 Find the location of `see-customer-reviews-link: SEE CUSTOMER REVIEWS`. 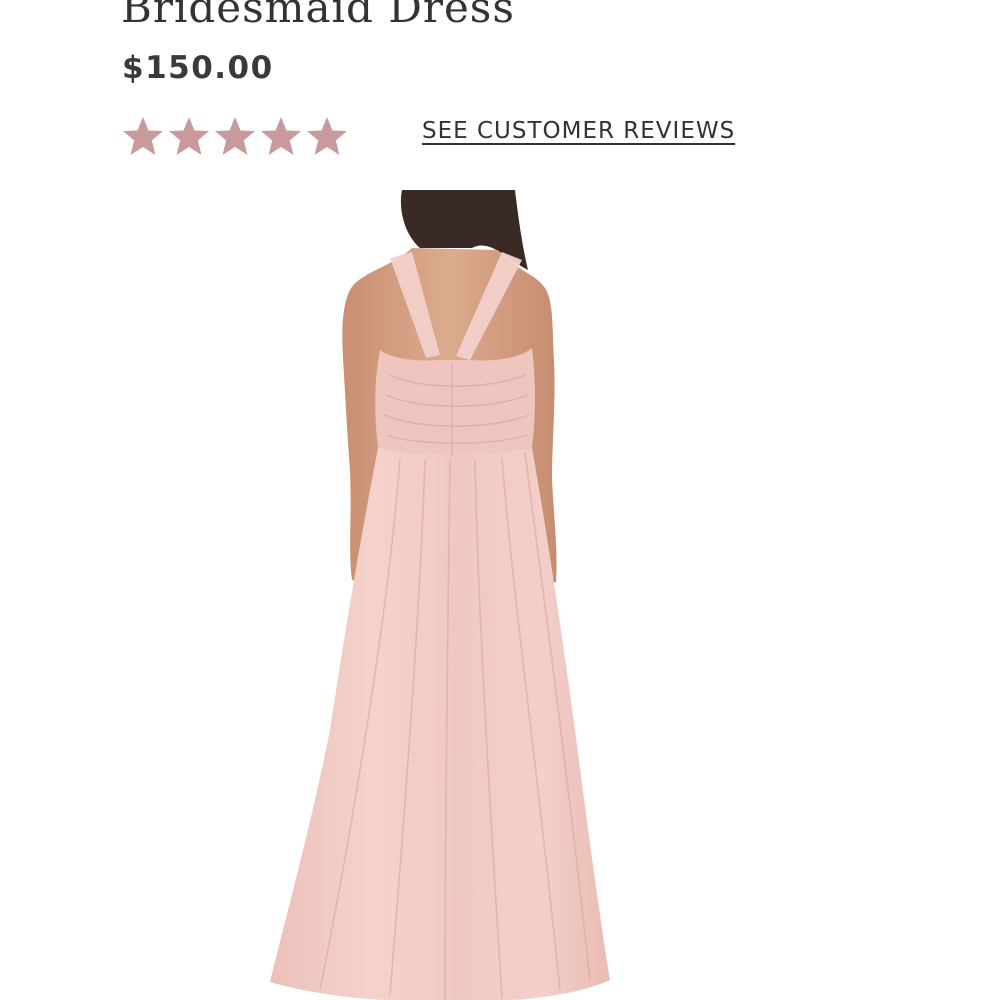

see-customer-reviews-link: SEE CUSTOMER REVIEWS is located at coordinates (578, 131).